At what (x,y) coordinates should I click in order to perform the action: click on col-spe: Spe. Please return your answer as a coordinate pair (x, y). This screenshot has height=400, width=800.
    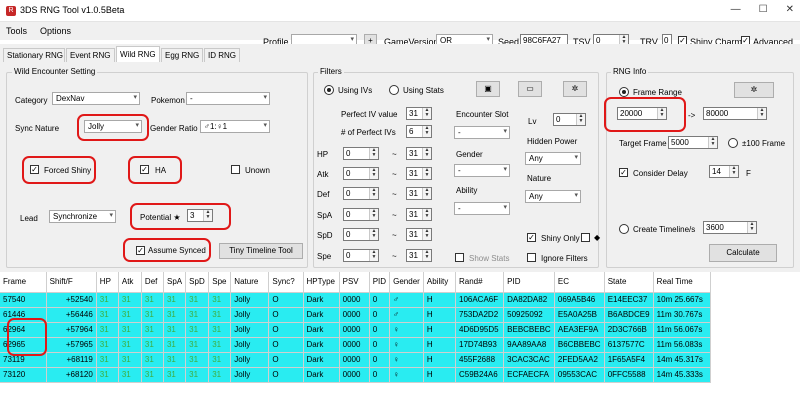
    Looking at the image, I should click on (220, 282).